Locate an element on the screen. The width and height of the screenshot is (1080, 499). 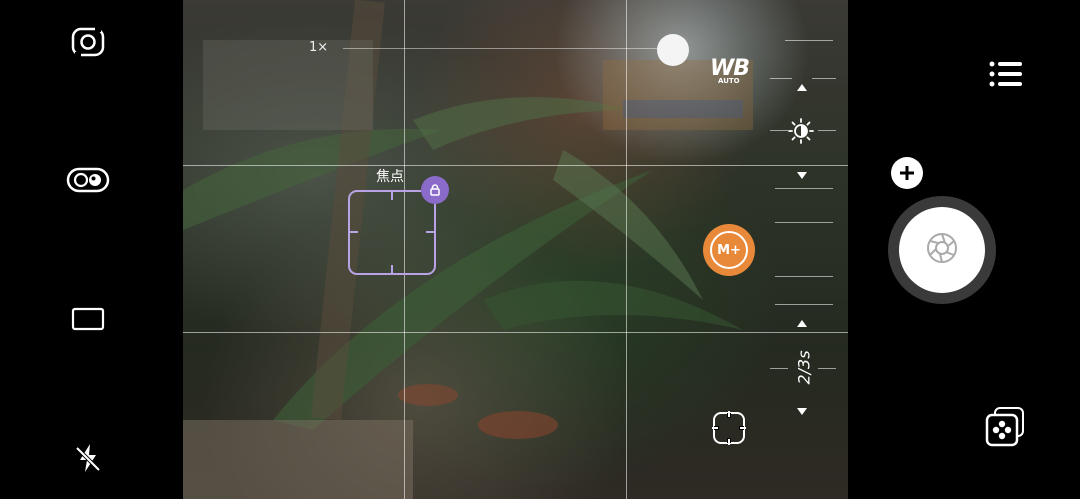
exposure-up-arrow is located at coordinates (802, 87).